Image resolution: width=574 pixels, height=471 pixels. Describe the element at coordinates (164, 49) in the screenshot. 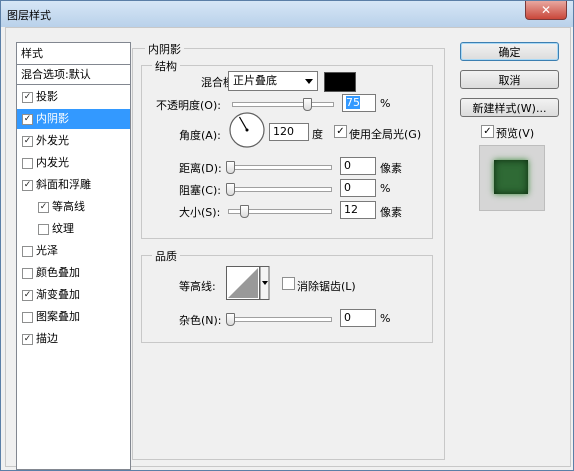

I see `inner-shadow-title: 内阴影` at that location.